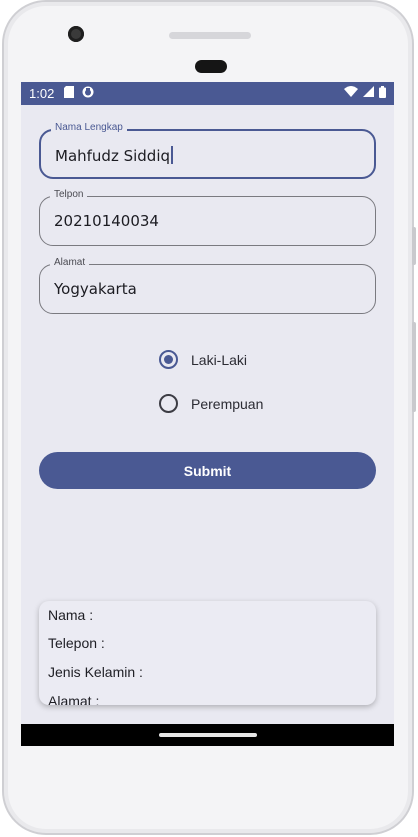  Describe the element at coordinates (95, 289) in the screenshot. I see `alamat-value: Yogyakarta` at that location.